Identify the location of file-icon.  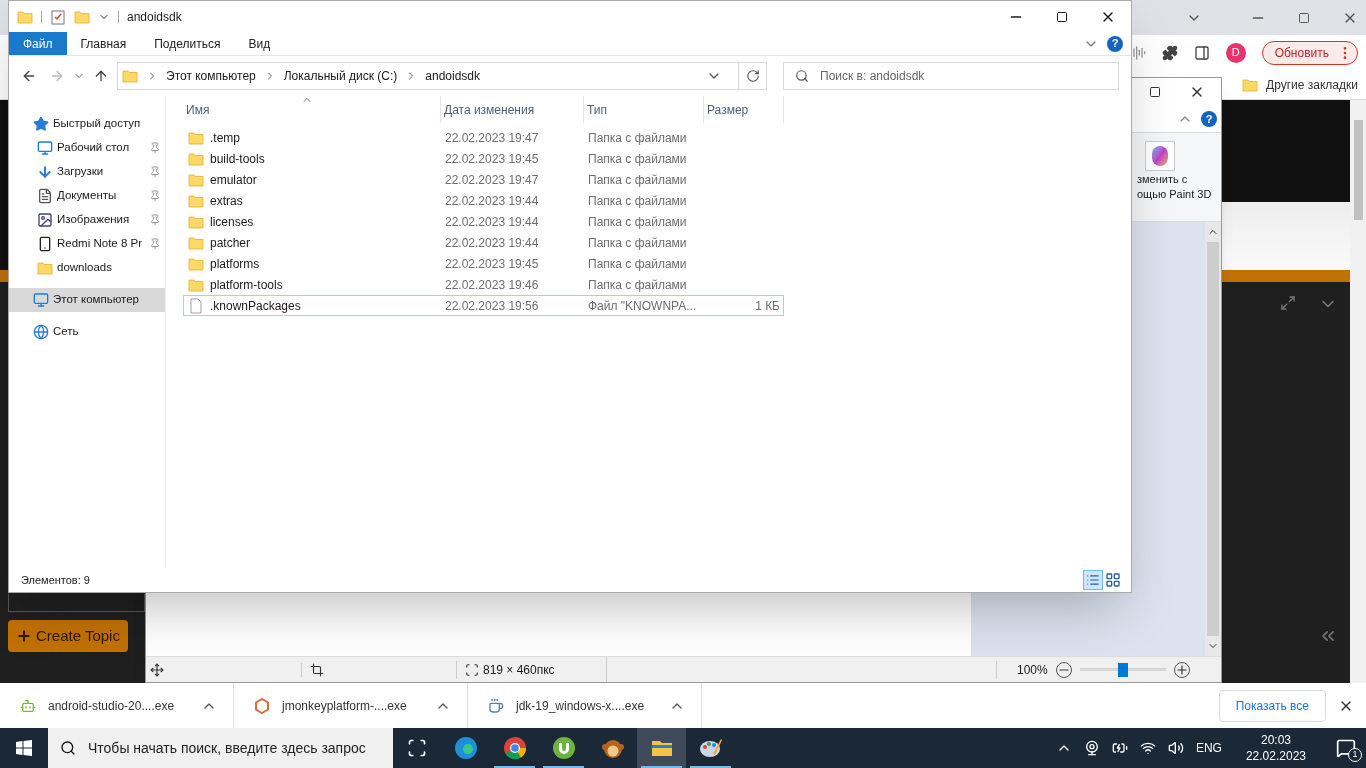
(196, 305).